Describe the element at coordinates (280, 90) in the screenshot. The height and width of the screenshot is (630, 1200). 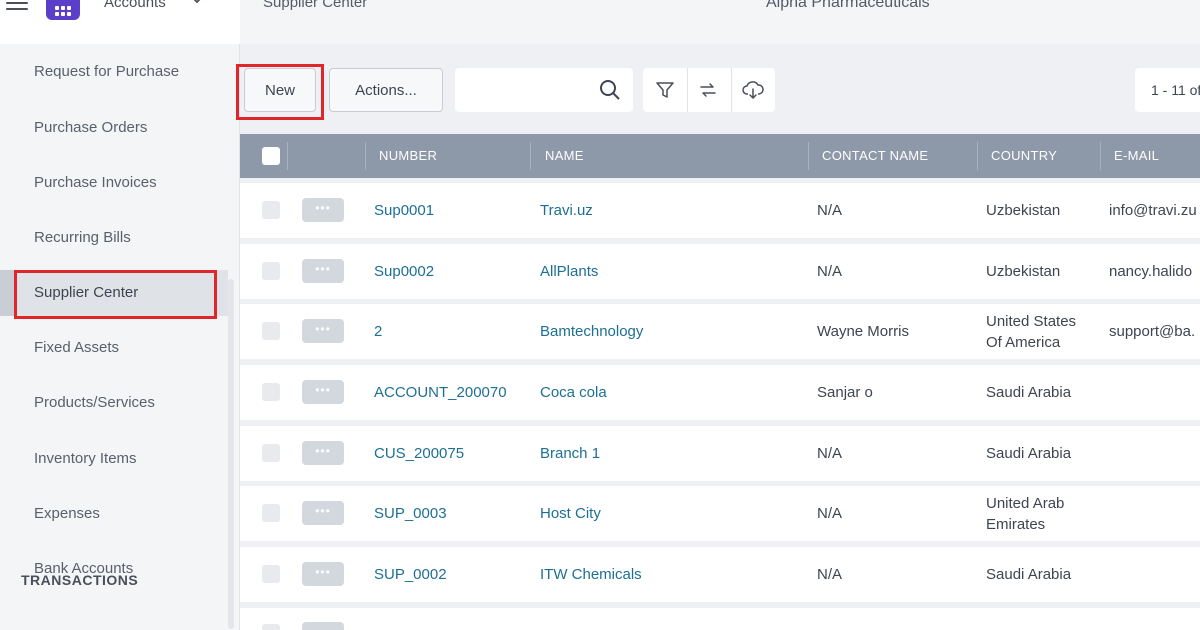
I see `new-button: New` at that location.